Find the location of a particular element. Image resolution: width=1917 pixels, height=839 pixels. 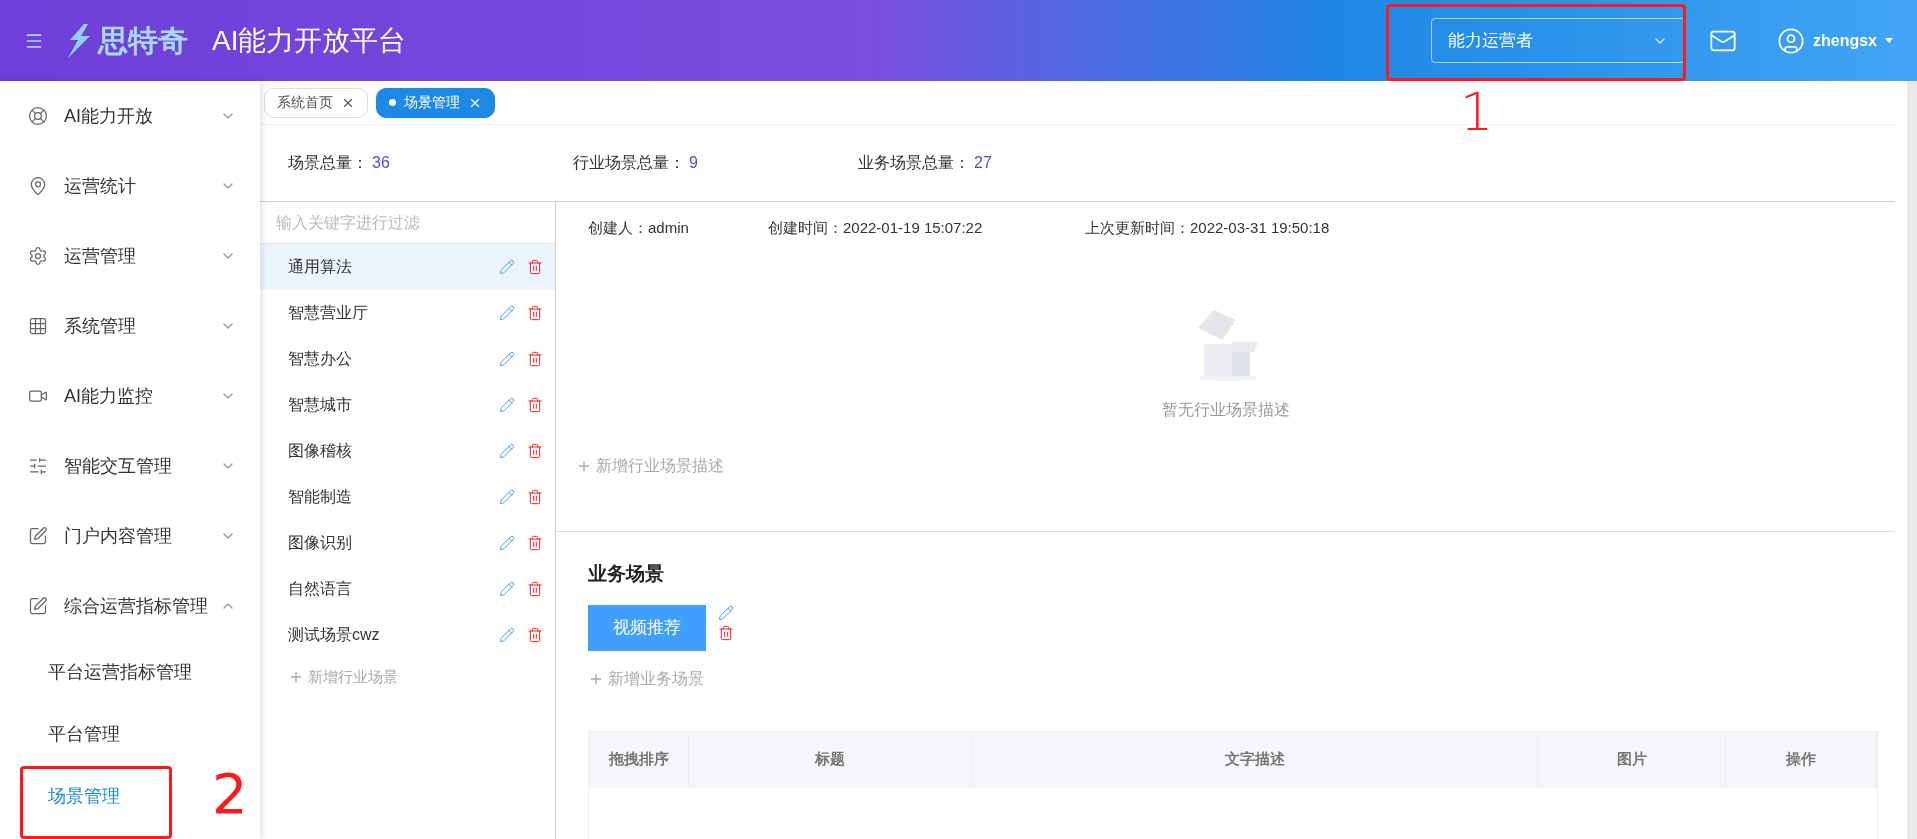

sidebar-item: AI能力监控 is located at coordinates (130, 396).